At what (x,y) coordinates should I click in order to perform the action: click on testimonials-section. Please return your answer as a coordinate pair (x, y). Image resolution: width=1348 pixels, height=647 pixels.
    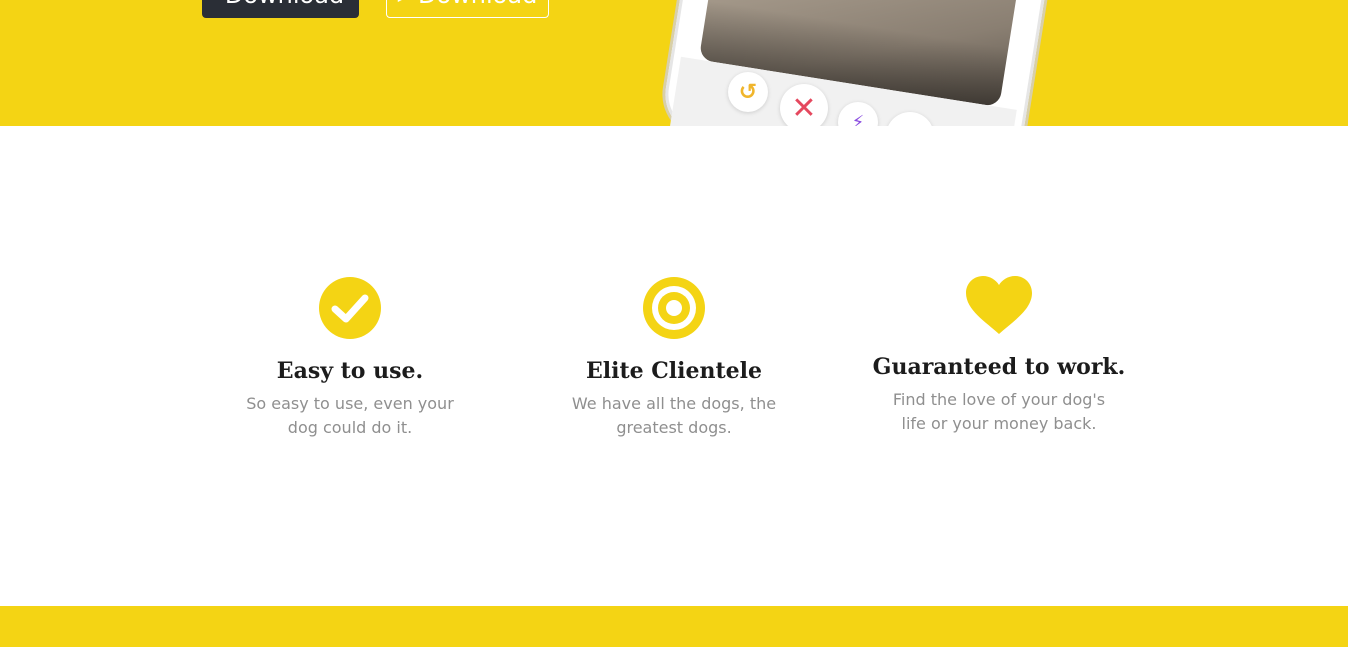
    Looking at the image, I should click on (674, 626).